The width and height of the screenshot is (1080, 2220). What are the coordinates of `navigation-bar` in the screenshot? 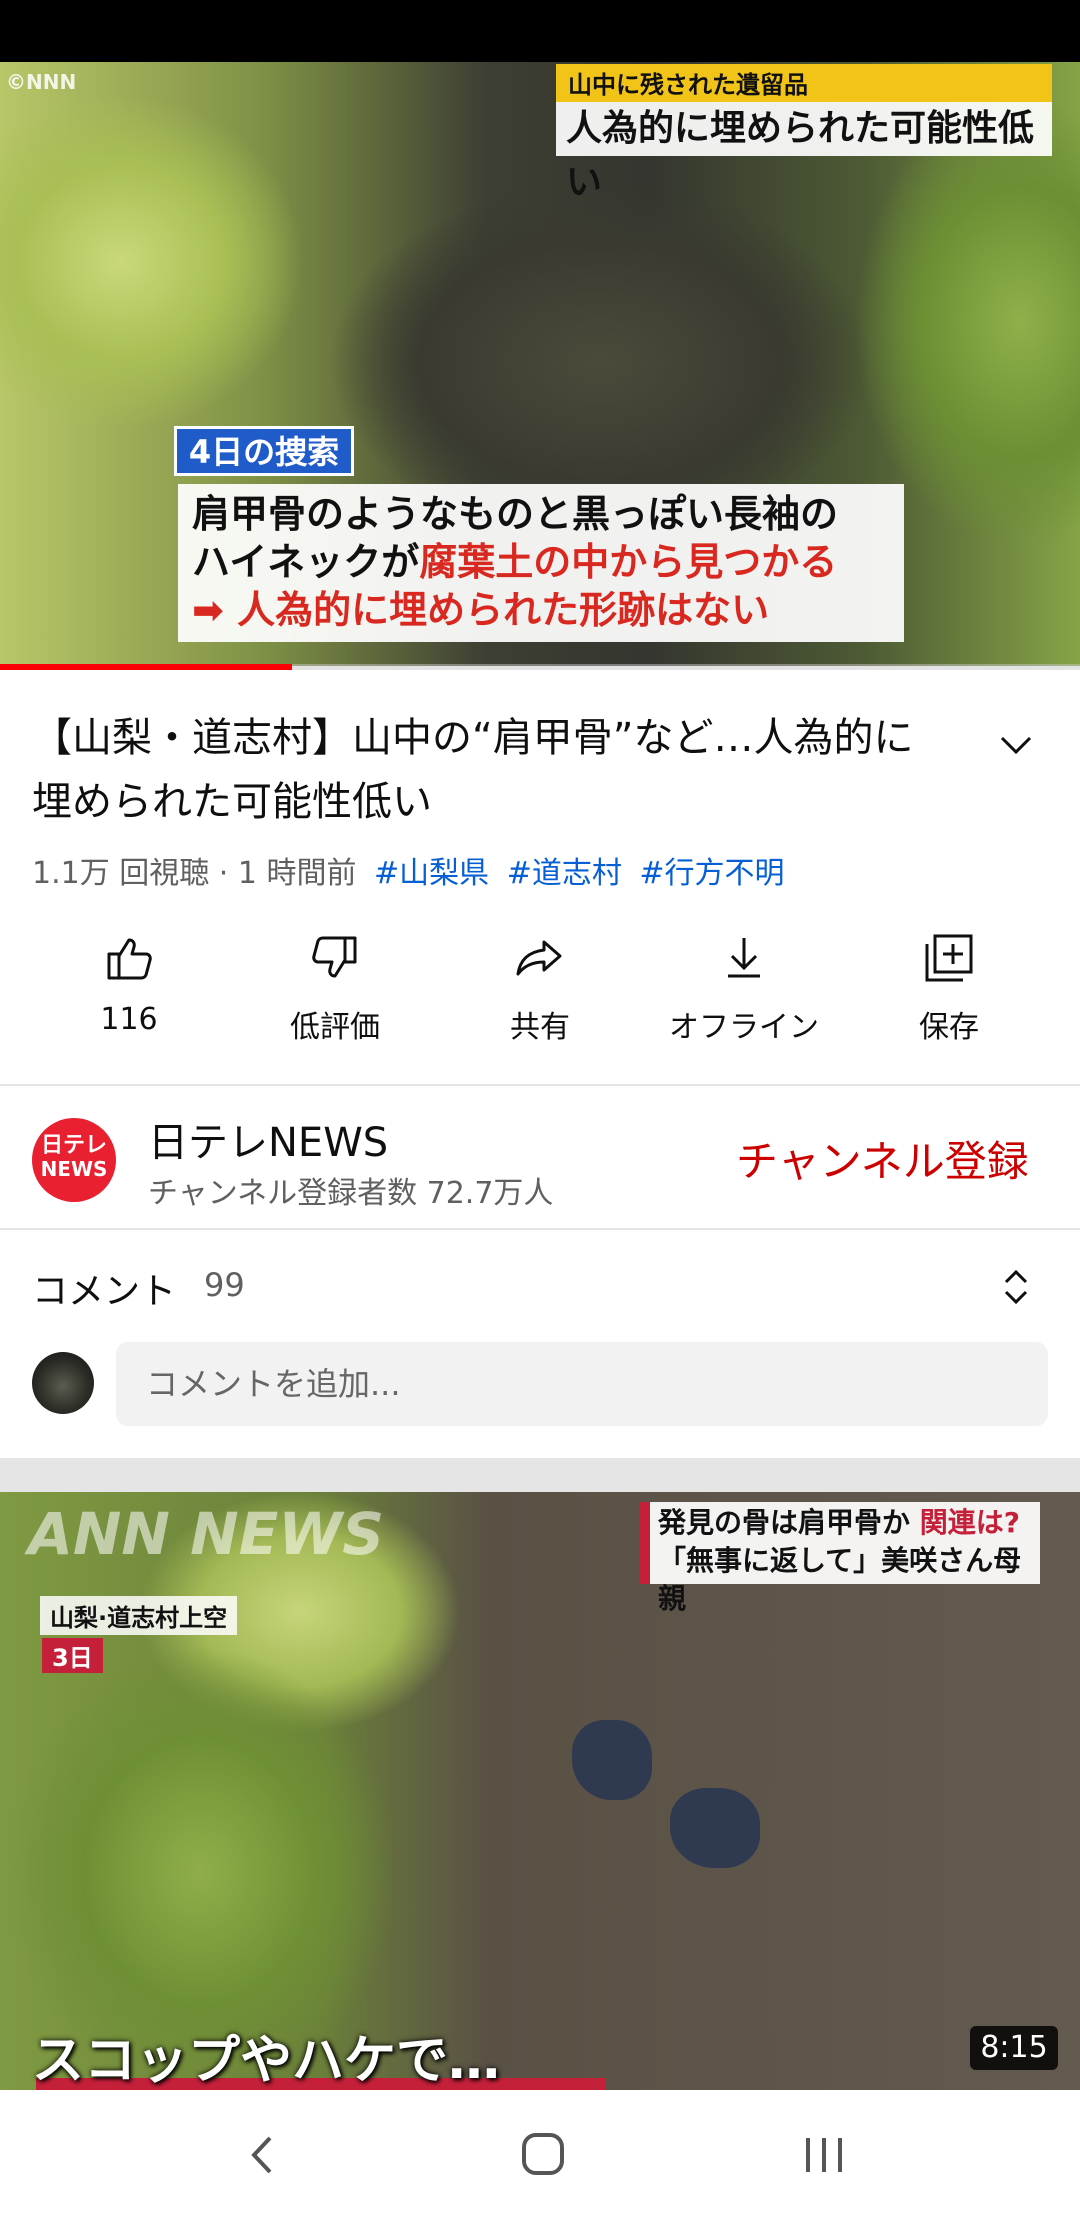 It's located at (540, 2155).